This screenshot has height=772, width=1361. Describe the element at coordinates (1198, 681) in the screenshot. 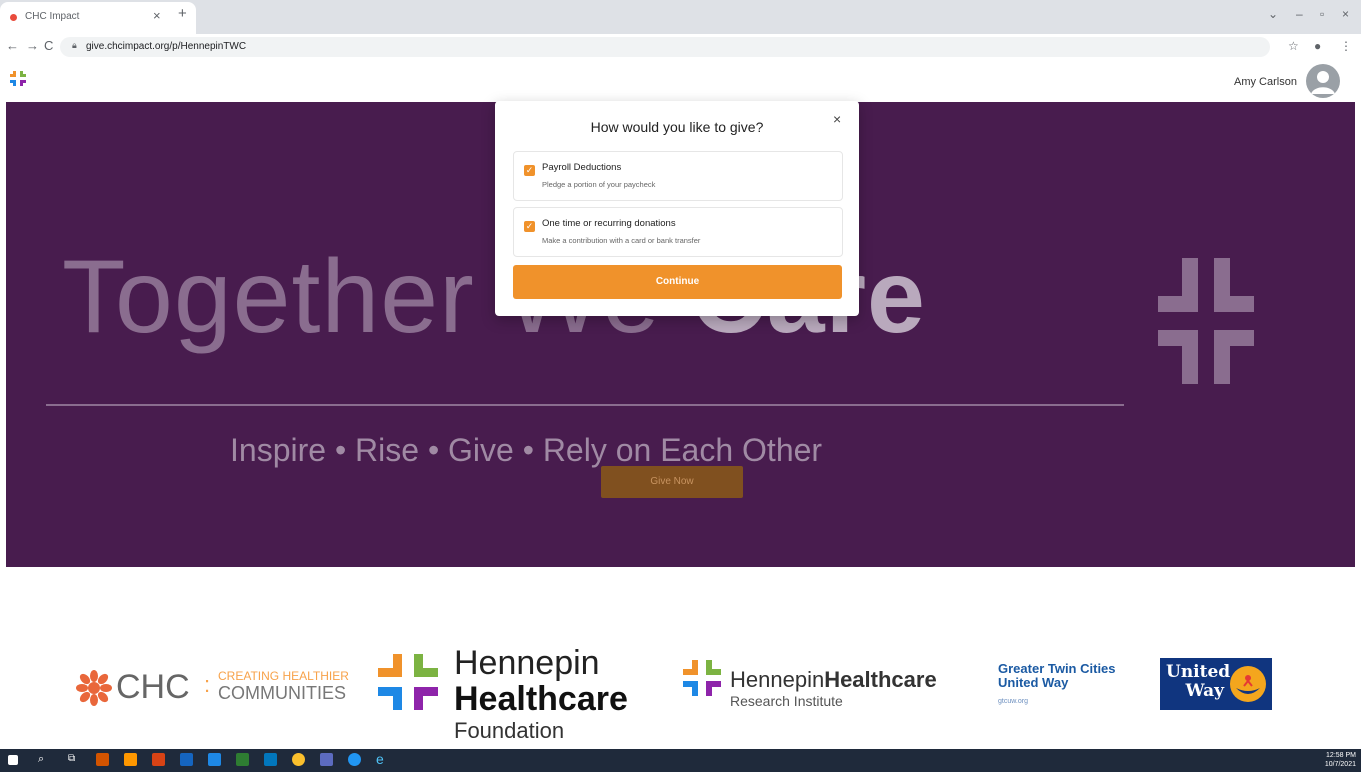

I see `united-way-text: United Way` at that location.